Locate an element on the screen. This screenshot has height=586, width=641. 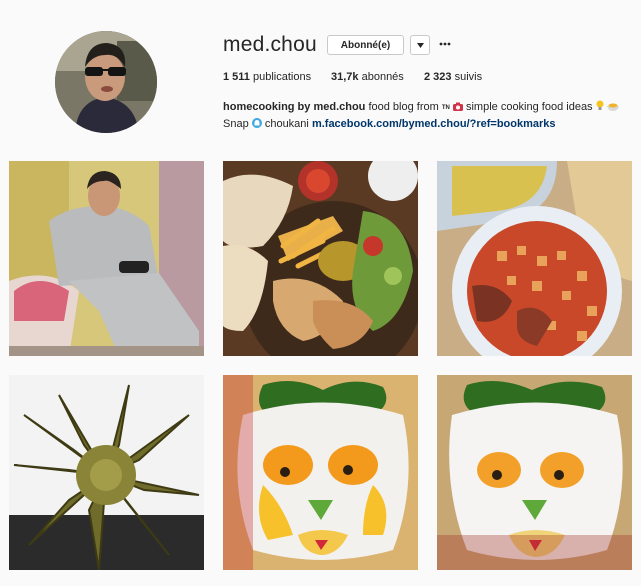
more-options-icon is located at coordinates (445, 44).